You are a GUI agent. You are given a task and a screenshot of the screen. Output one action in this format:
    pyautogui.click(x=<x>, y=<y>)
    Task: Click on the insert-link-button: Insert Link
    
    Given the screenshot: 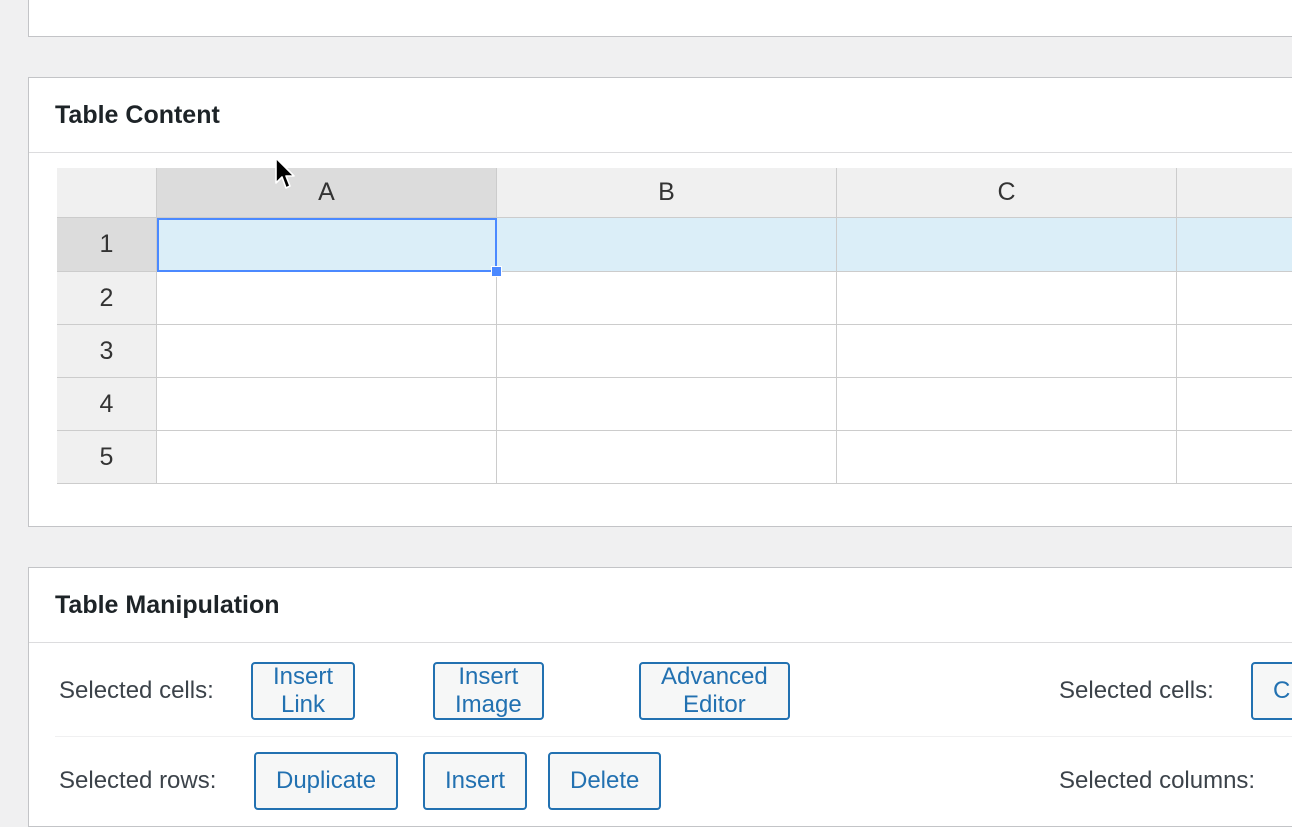 What is the action you would take?
    pyautogui.click(x=303, y=691)
    